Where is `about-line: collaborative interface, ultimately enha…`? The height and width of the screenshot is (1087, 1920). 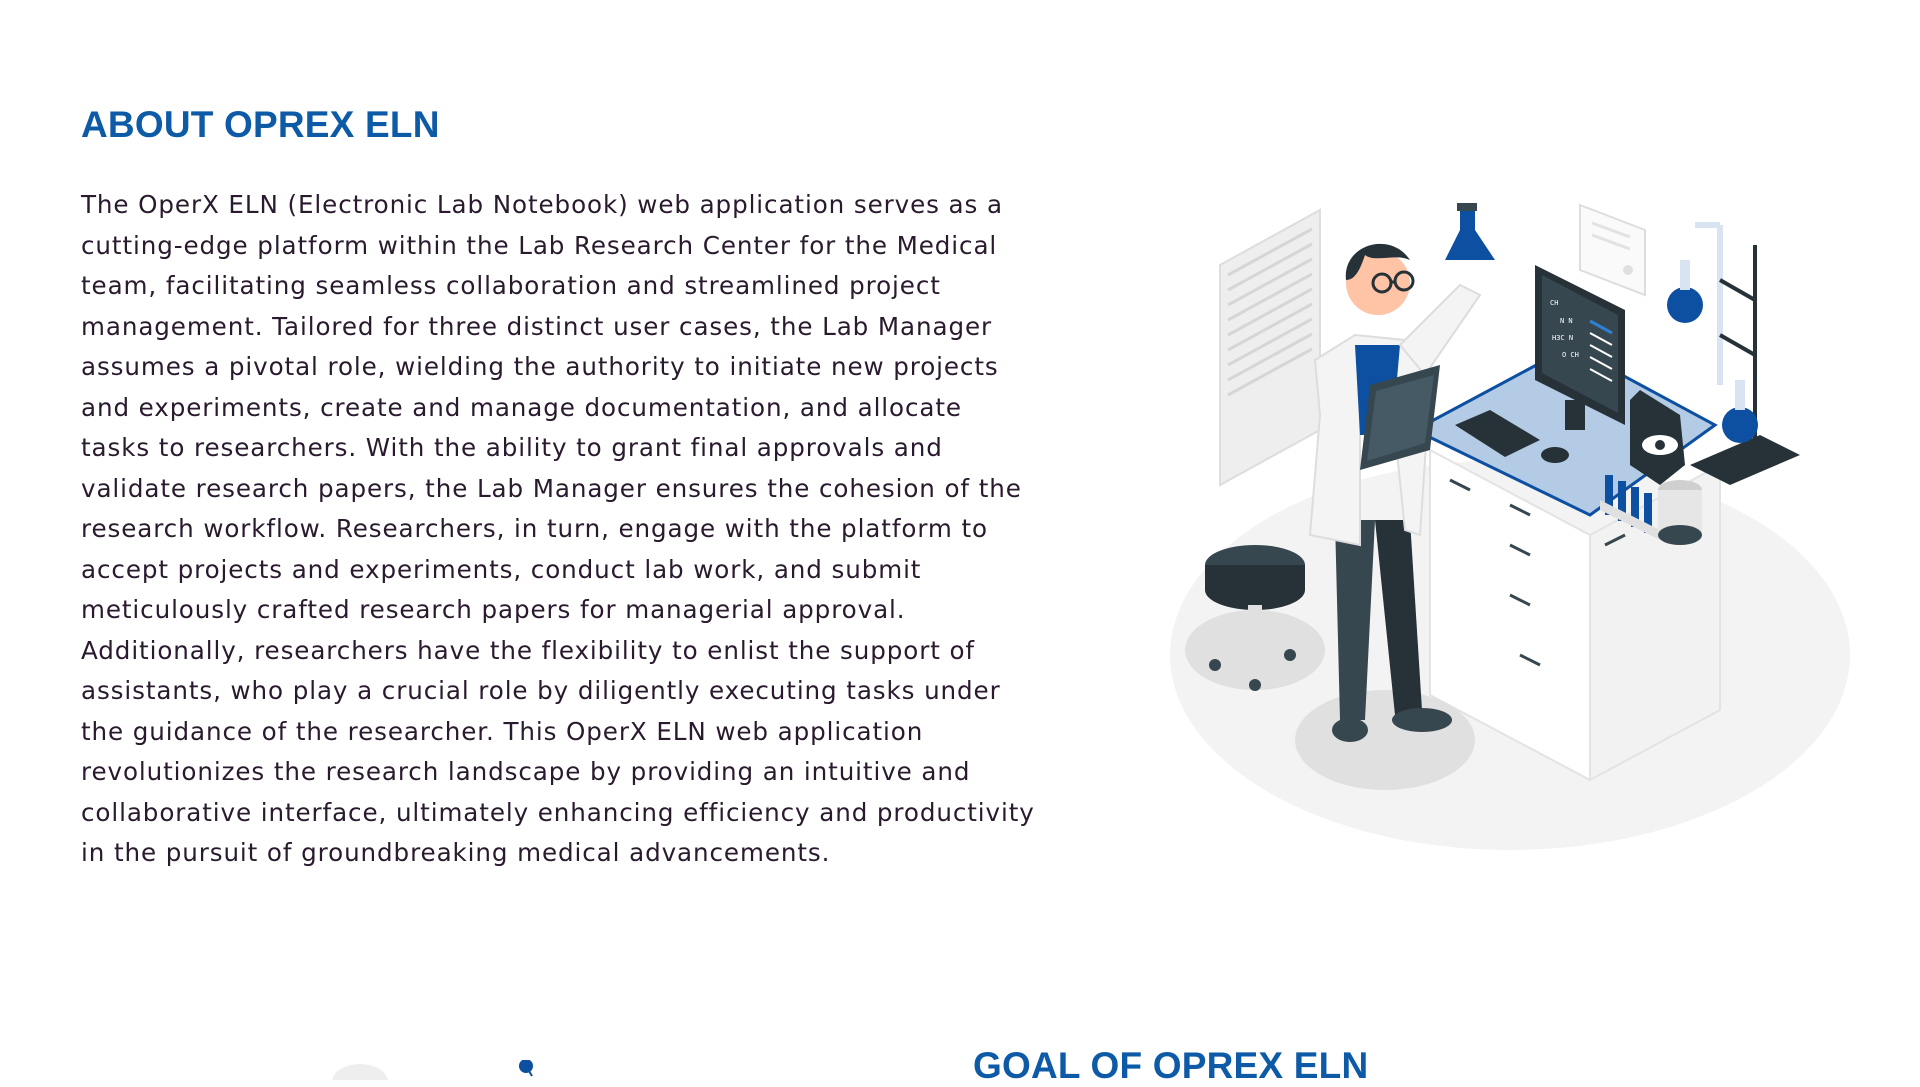 about-line: collaborative interface, ultimately enha… is located at coordinates (558, 812).